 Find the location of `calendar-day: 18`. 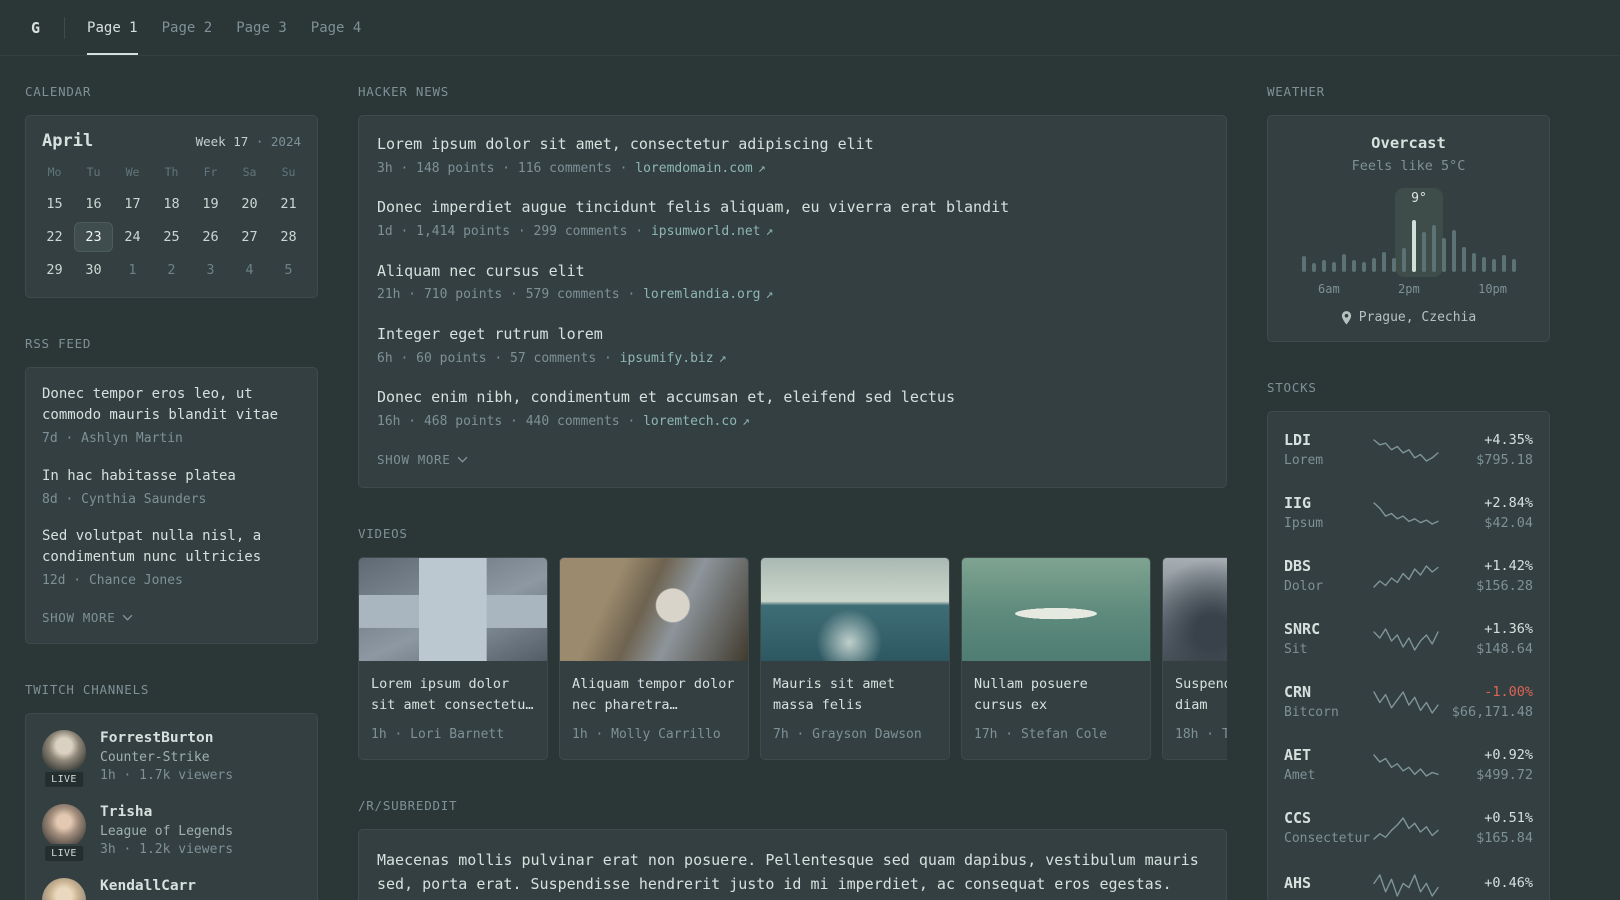

calendar-day: 18 is located at coordinates (171, 204).